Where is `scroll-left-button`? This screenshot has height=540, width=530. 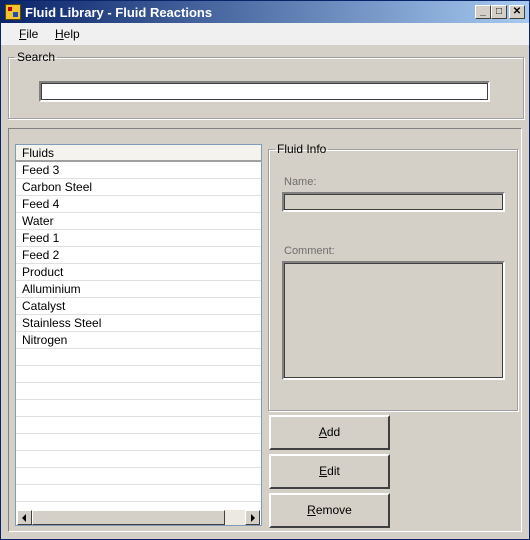
scroll-left-button is located at coordinates (24, 517).